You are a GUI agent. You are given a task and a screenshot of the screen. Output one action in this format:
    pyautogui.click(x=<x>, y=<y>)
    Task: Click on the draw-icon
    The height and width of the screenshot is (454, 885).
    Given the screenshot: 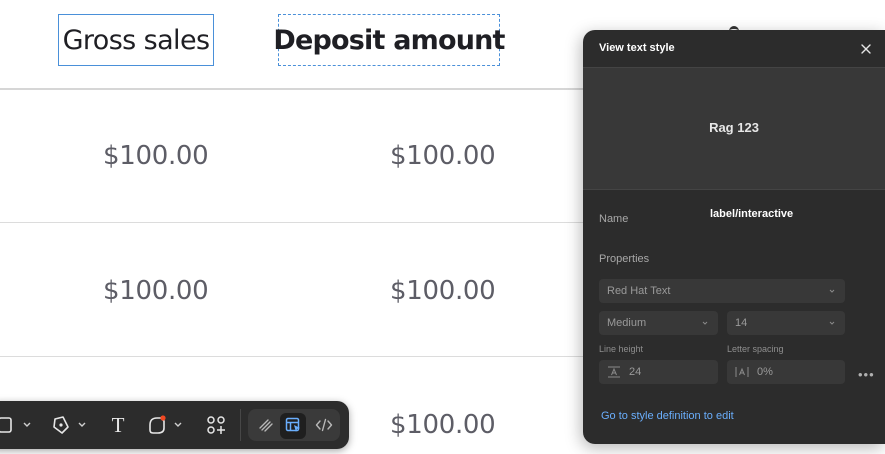 What is the action you would take?
    pyautogui.click(x=266, y=425)
    